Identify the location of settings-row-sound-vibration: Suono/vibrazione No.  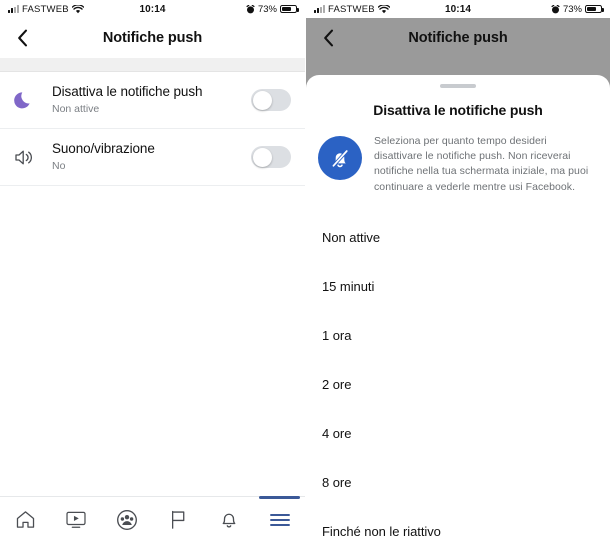
(152, 157).